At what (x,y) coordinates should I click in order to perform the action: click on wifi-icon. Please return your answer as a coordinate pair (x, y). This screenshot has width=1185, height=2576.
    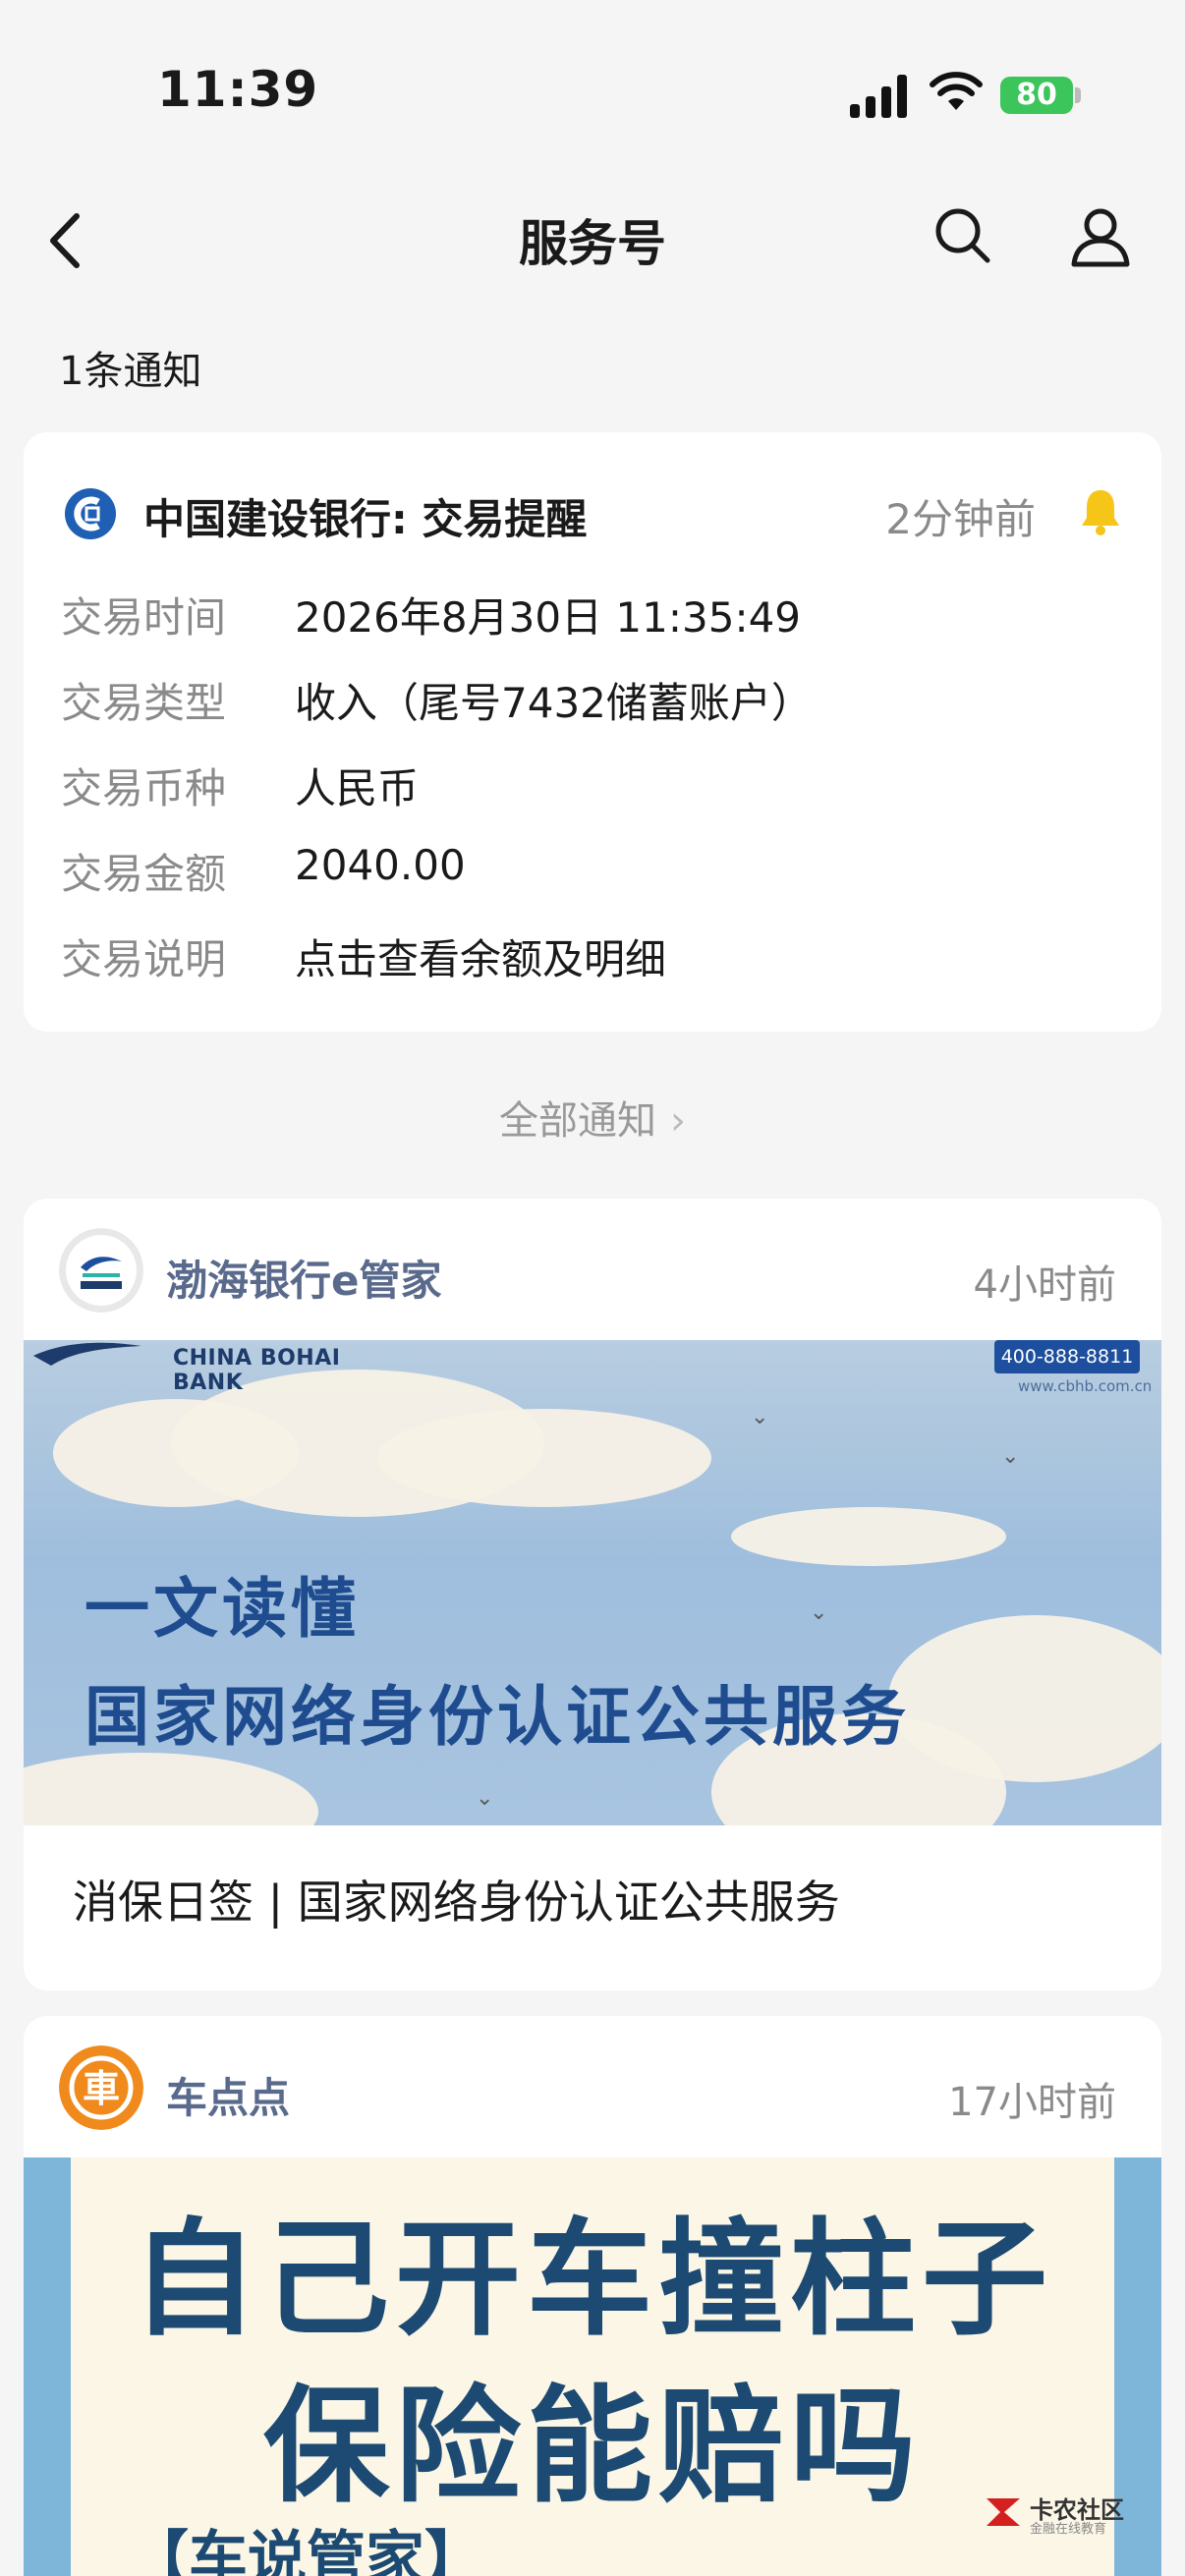
    Looking at the image, I should click on (957, 91).